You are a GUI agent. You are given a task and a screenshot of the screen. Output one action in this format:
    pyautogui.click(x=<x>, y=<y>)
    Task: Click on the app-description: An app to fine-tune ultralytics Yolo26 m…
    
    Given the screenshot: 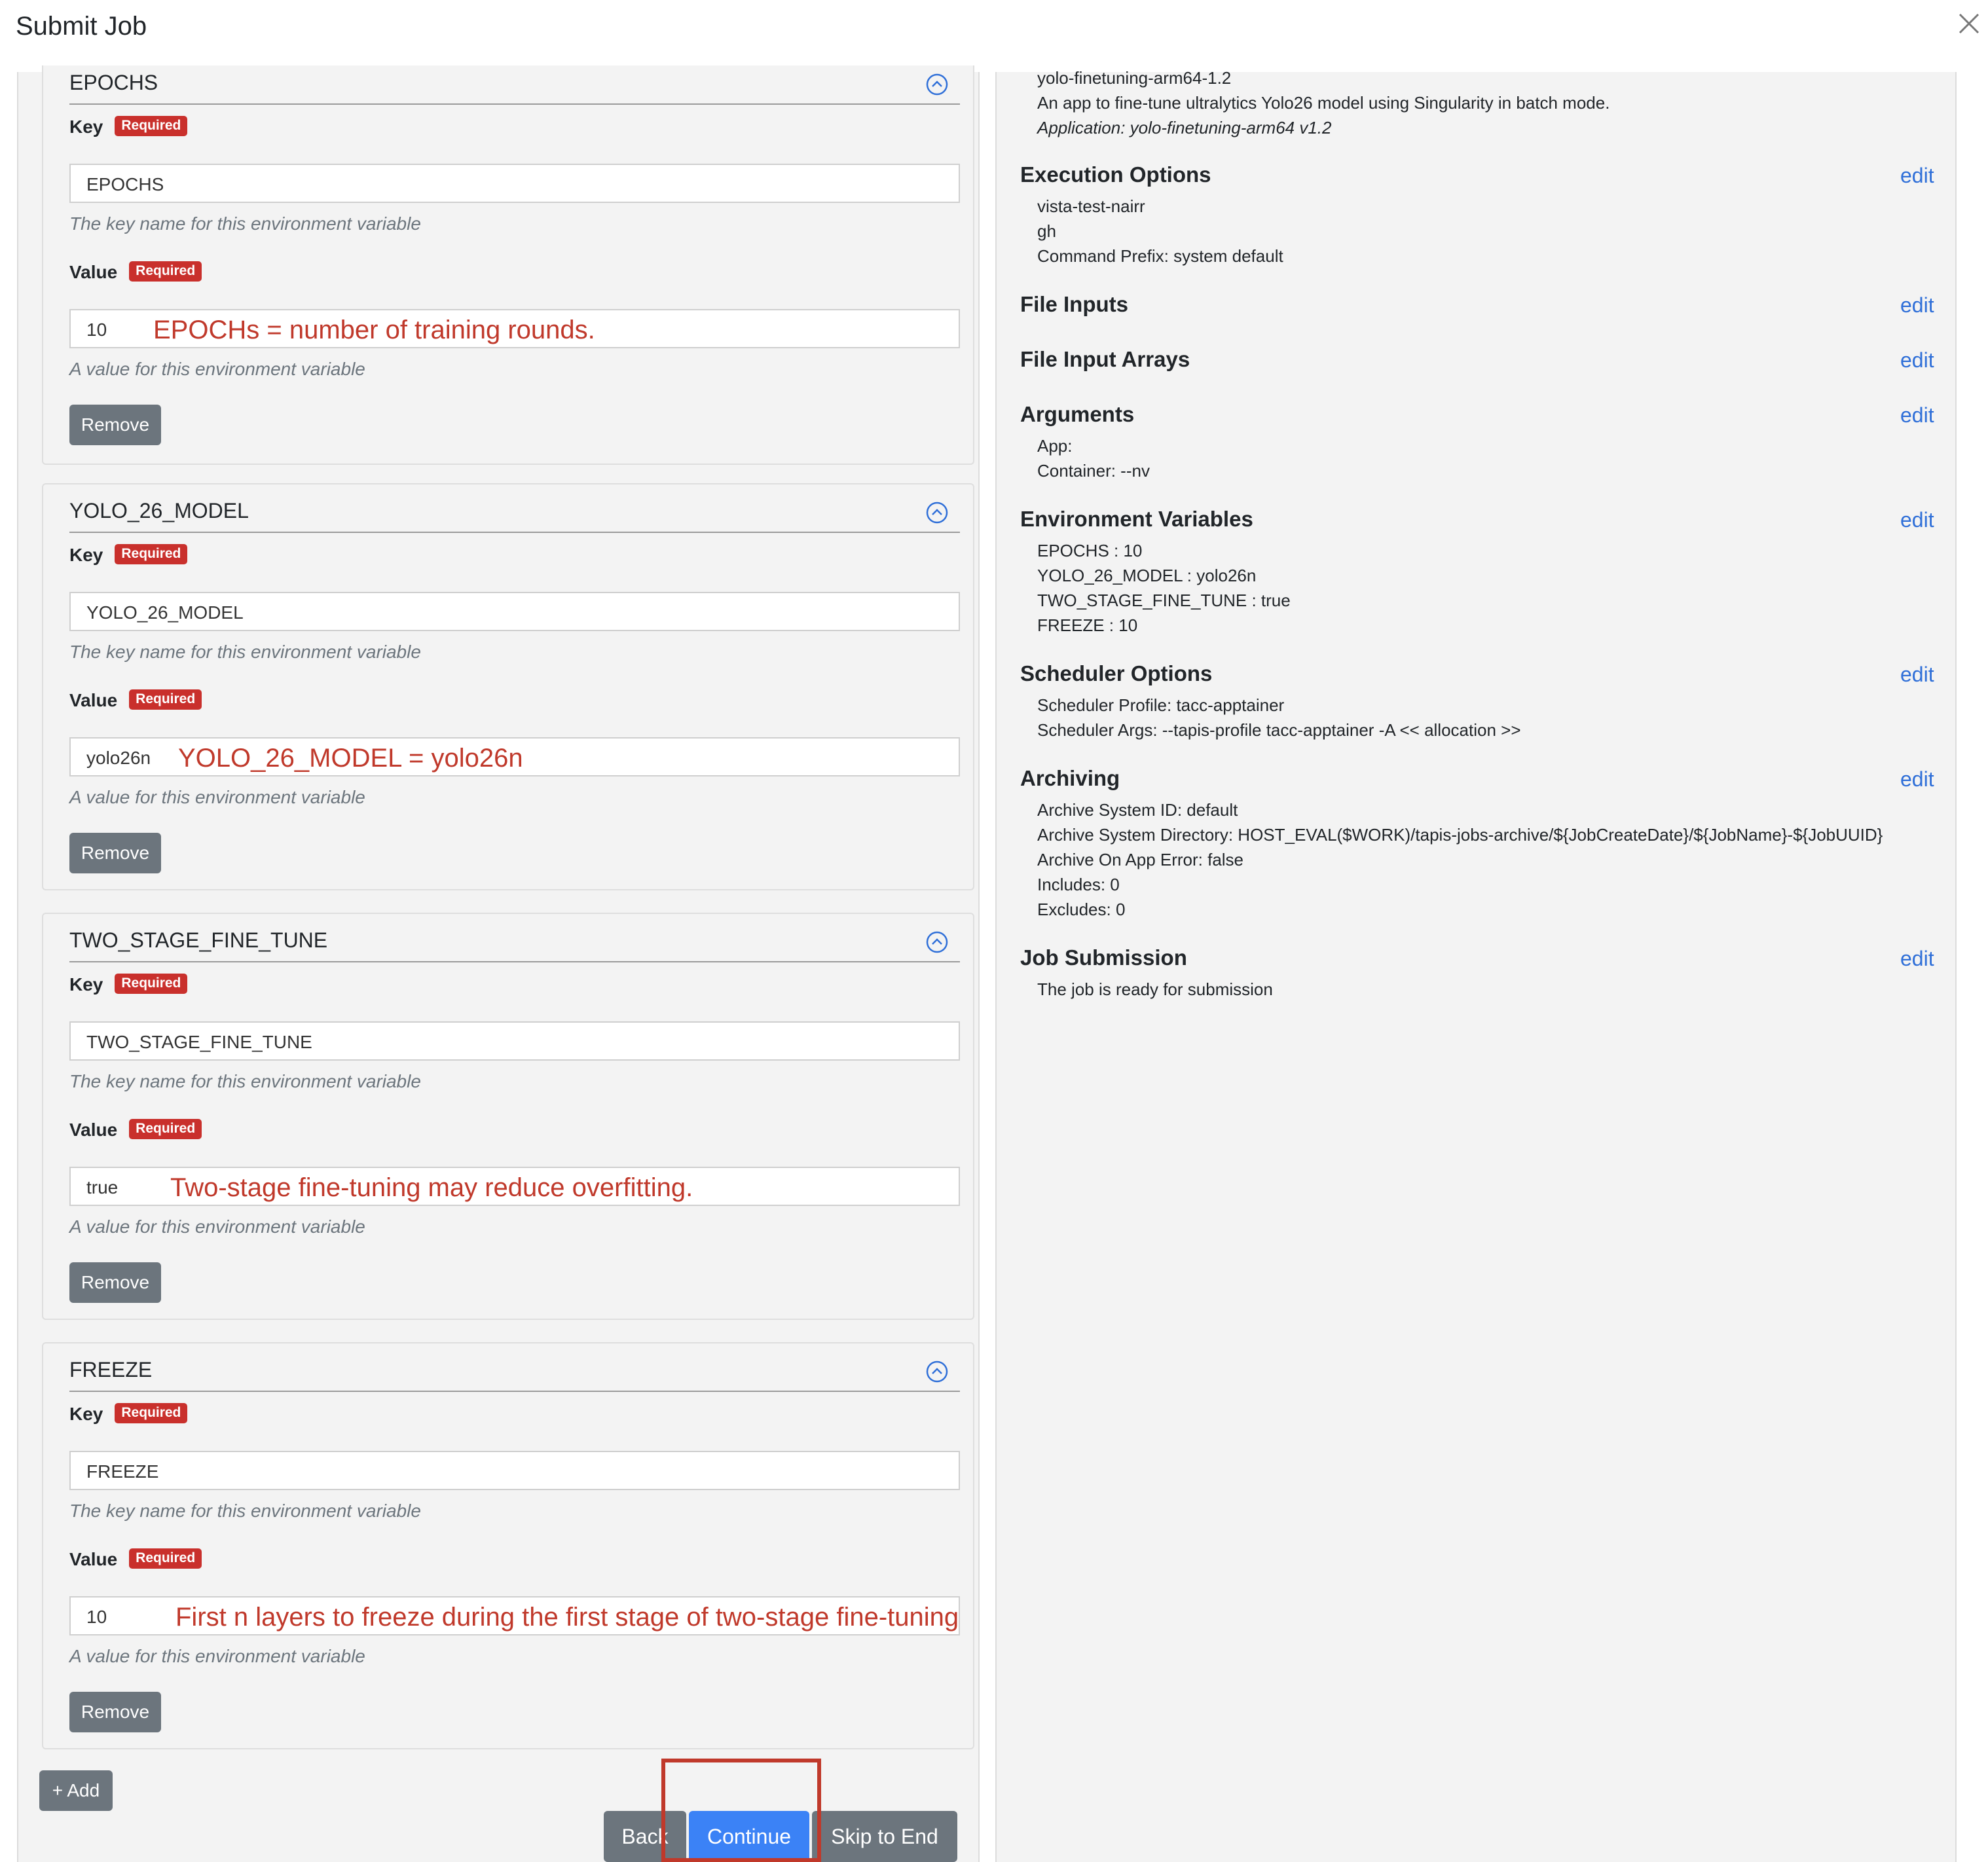 What is the action you would take?
    pyautogui.click(x=1323, y=103)
    